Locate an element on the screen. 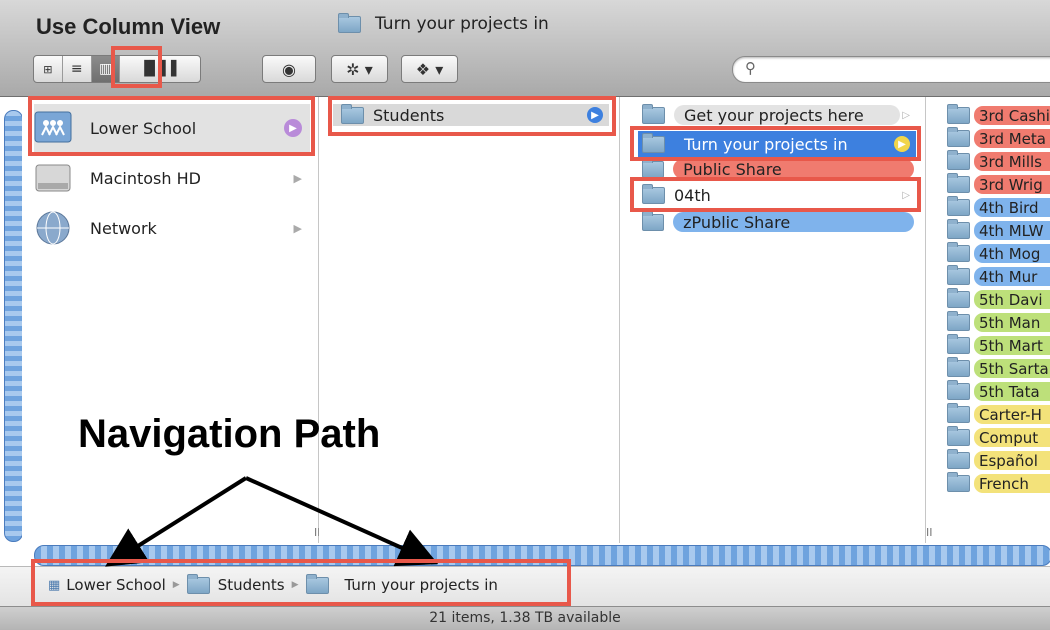 The height and width of the screenshot is (630, 1050). list-item-get-projects: Get your projects here ▷ is located at coordinates (778, 114).